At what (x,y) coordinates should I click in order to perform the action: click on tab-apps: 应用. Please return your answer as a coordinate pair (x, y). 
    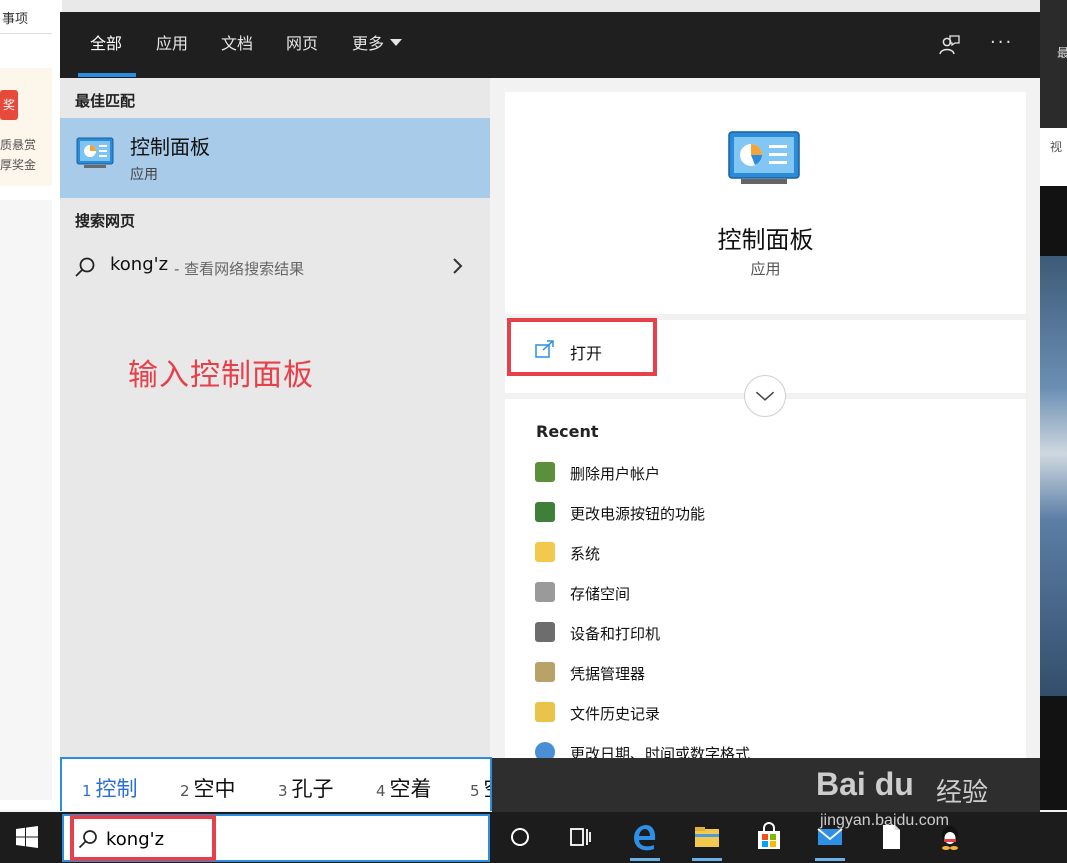
    Looking at the image, I should click on (172, 44).